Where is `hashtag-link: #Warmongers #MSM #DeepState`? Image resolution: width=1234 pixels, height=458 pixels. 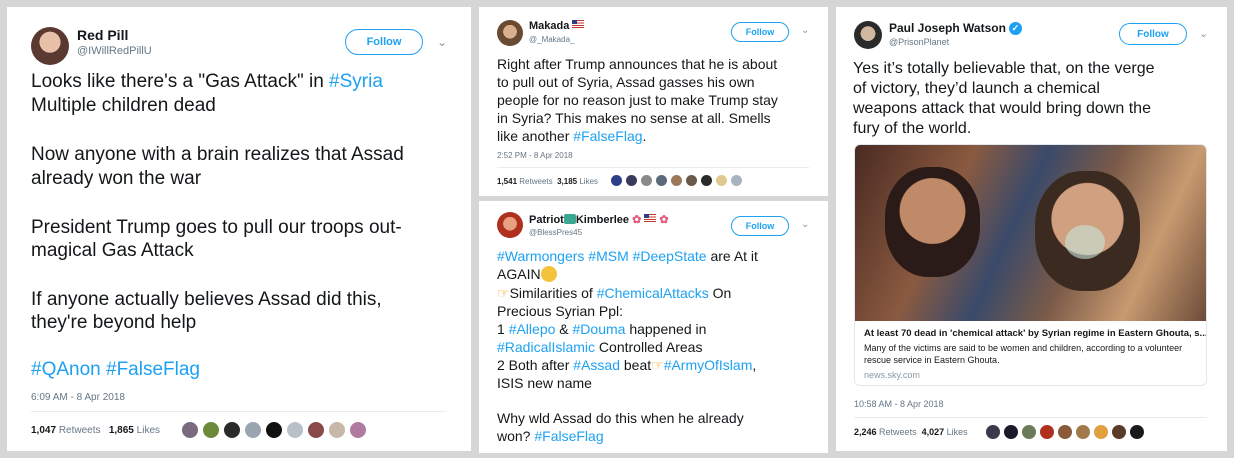 hashtag-link: #Warmongers #MSM #DeepState is located at coordinates (602, 256).